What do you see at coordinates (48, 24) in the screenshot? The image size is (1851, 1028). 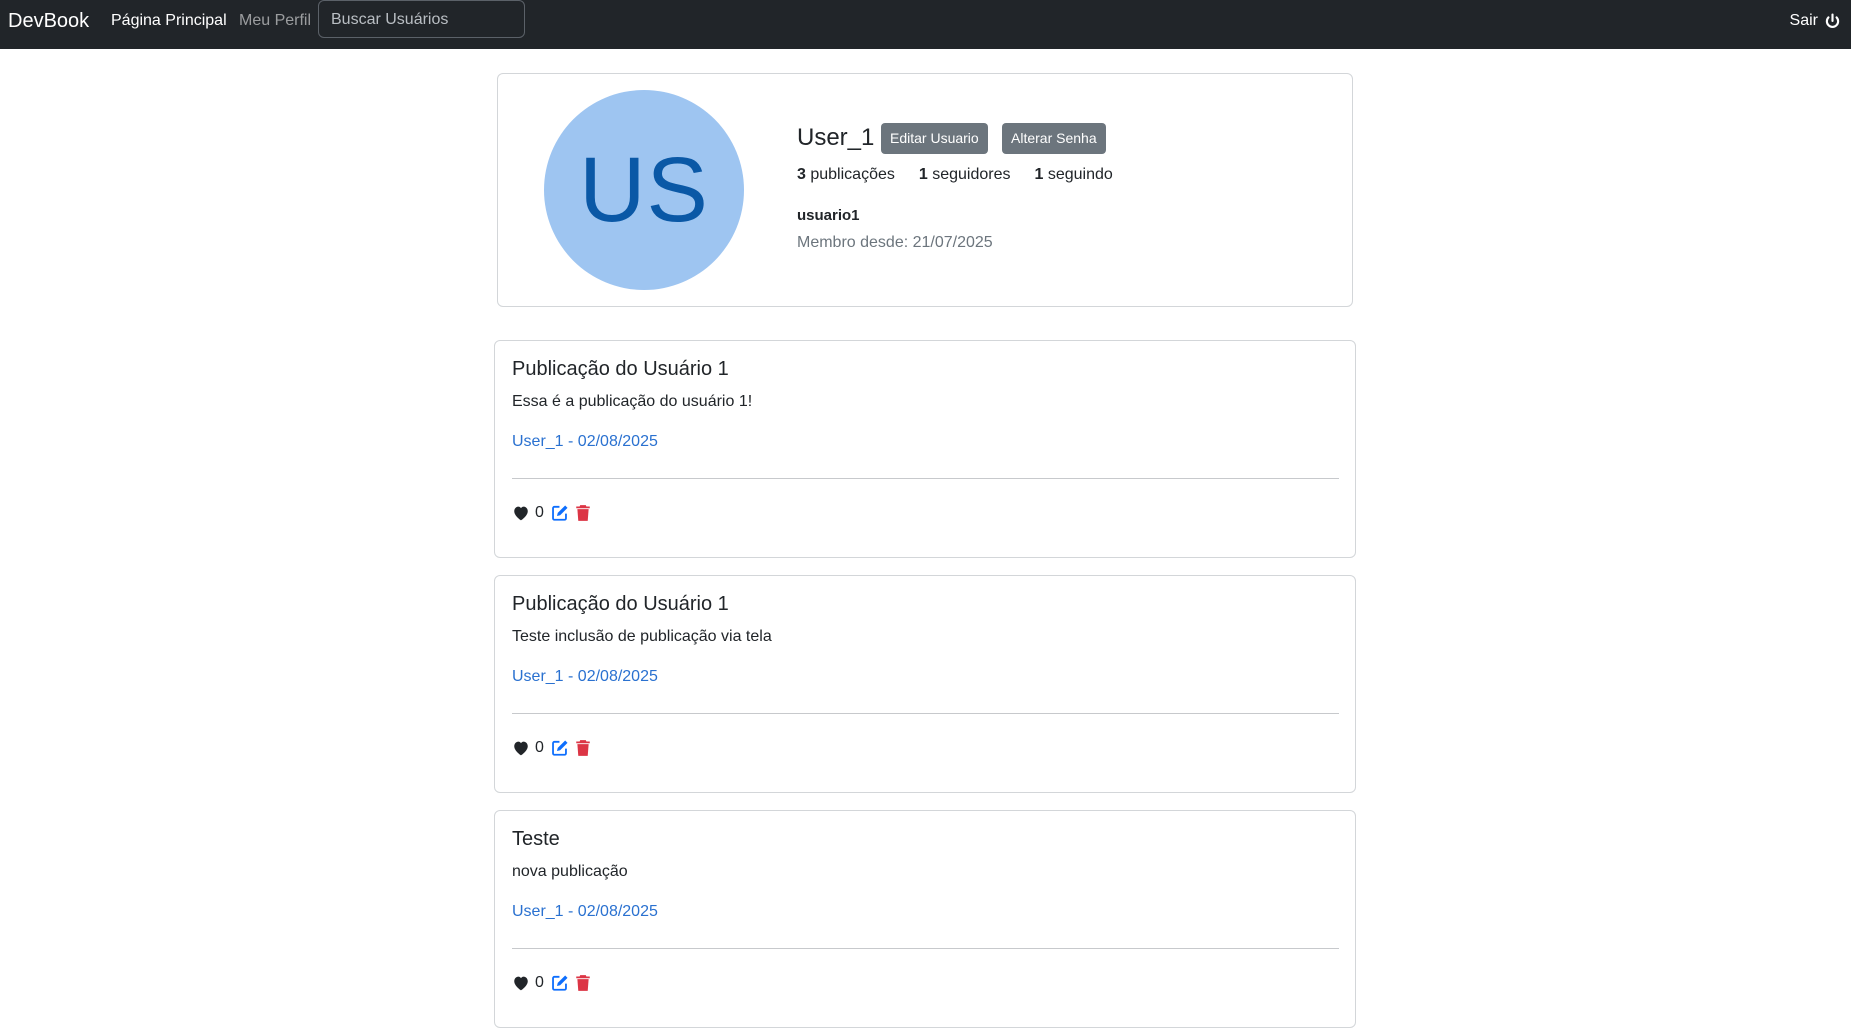 I see `brand-logo: DevBook` at bounding box center [48, 24].